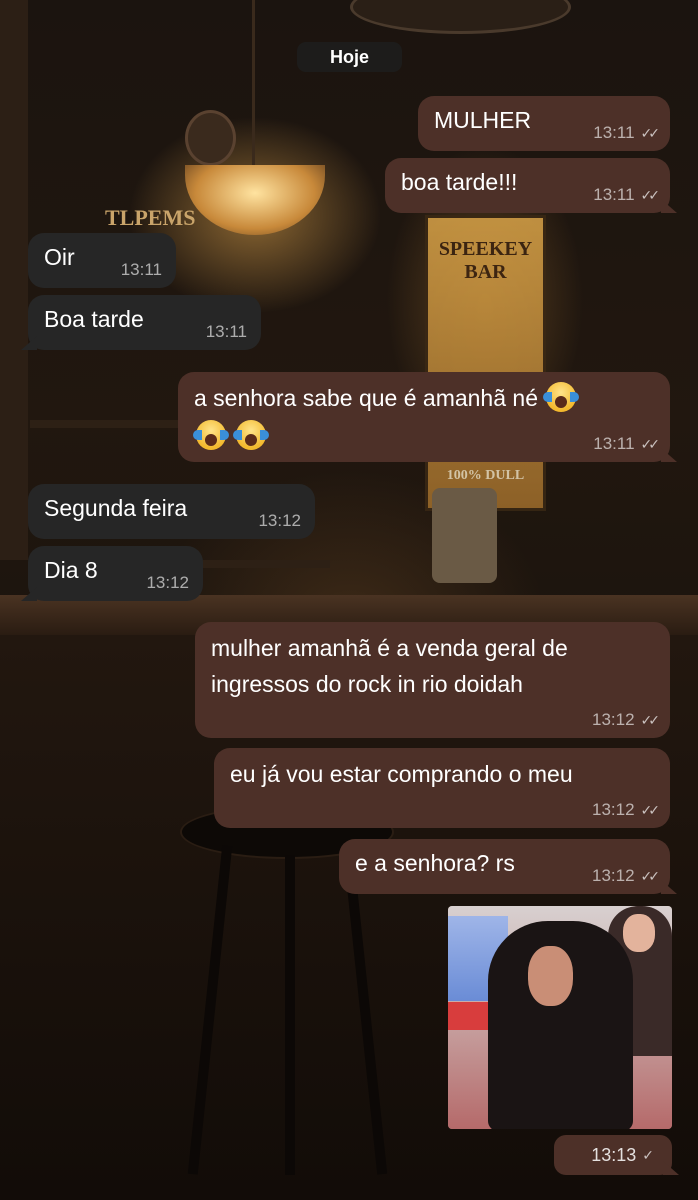 Image resolution: width=698 pixels, height=1200 pixels. I want to click on message-text: a senhora sabe que é amanhã né, so click(387, 398).